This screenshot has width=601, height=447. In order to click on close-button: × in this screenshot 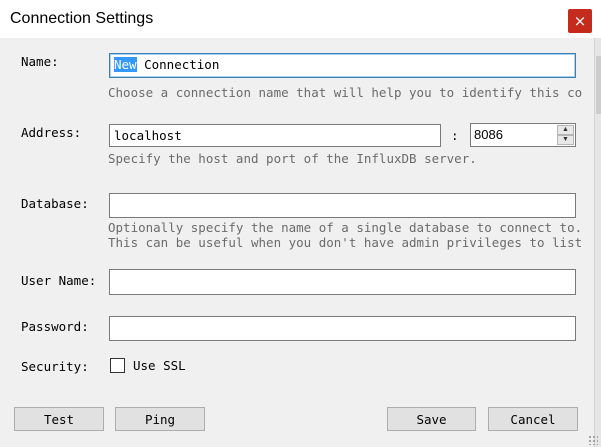, I will do `click(580, 21)`.